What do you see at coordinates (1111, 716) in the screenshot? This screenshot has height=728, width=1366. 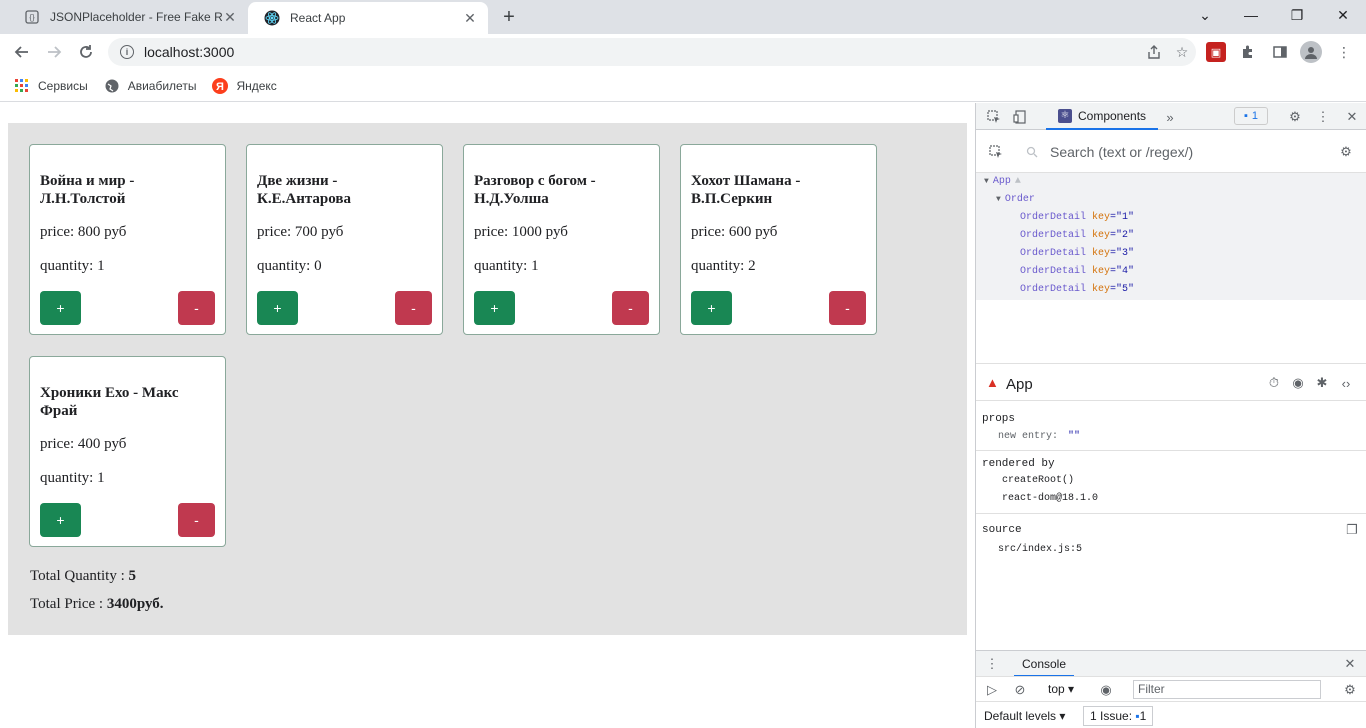 I see `issues-label: 1 Issue:` at bounding box center [1111, 716].